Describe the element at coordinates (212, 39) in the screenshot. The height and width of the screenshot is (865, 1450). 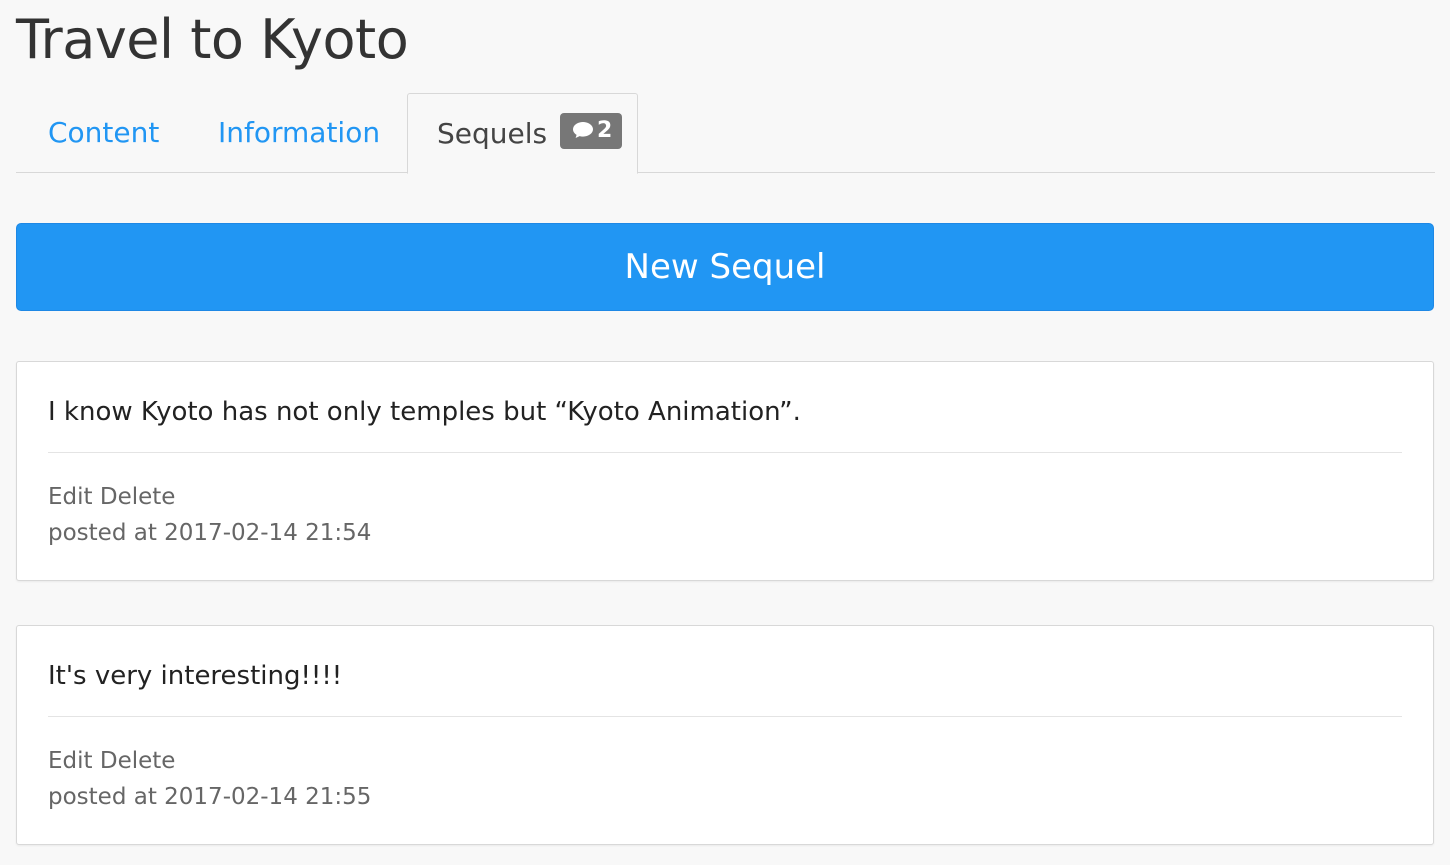
I see `page-title: Travel to Kyoto` at that location.